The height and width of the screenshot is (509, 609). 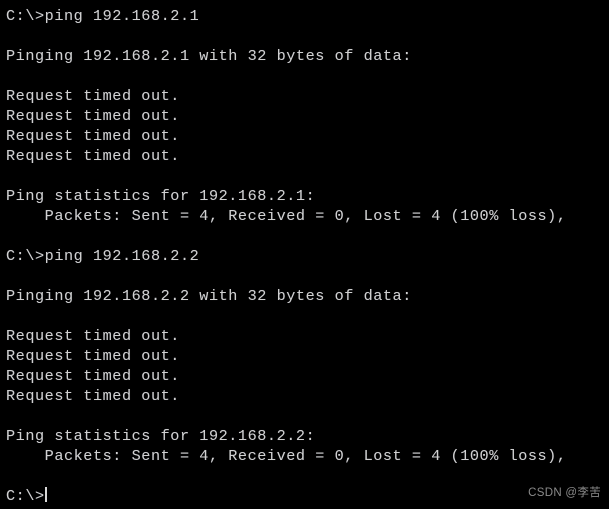 What do you see at coordinates (307, 496) in the screenshot?
I see `terminal-prompt-line-active: C:\>` at bounding box center [307, 496].